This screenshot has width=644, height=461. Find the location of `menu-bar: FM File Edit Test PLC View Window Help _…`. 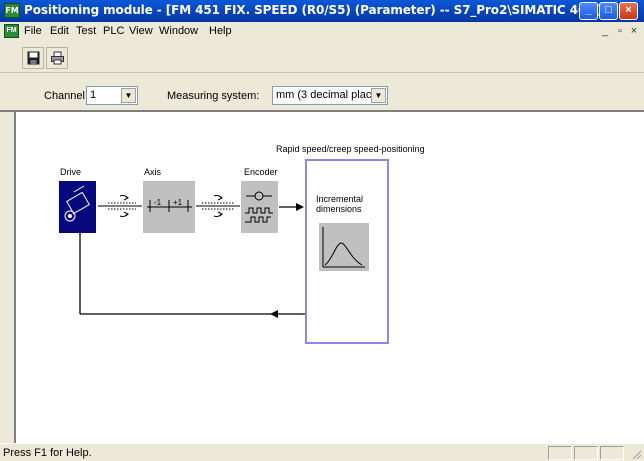

menu-bar: FM File Edit Test PLC View Window Help _… is located at coordinates (322, 31).